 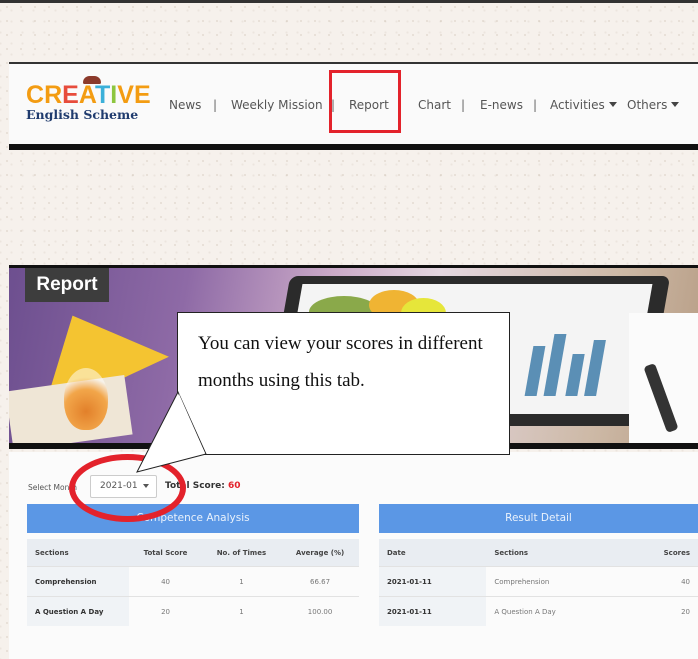 I want to click on logo-letter: A, so click(x=87, y=95).